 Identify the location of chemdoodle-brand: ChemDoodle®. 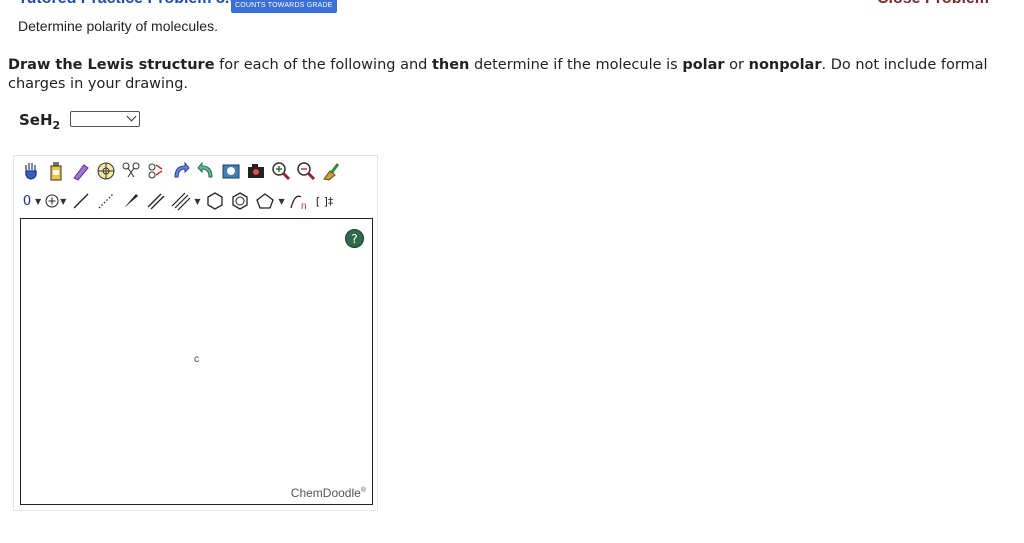
(328, 493).